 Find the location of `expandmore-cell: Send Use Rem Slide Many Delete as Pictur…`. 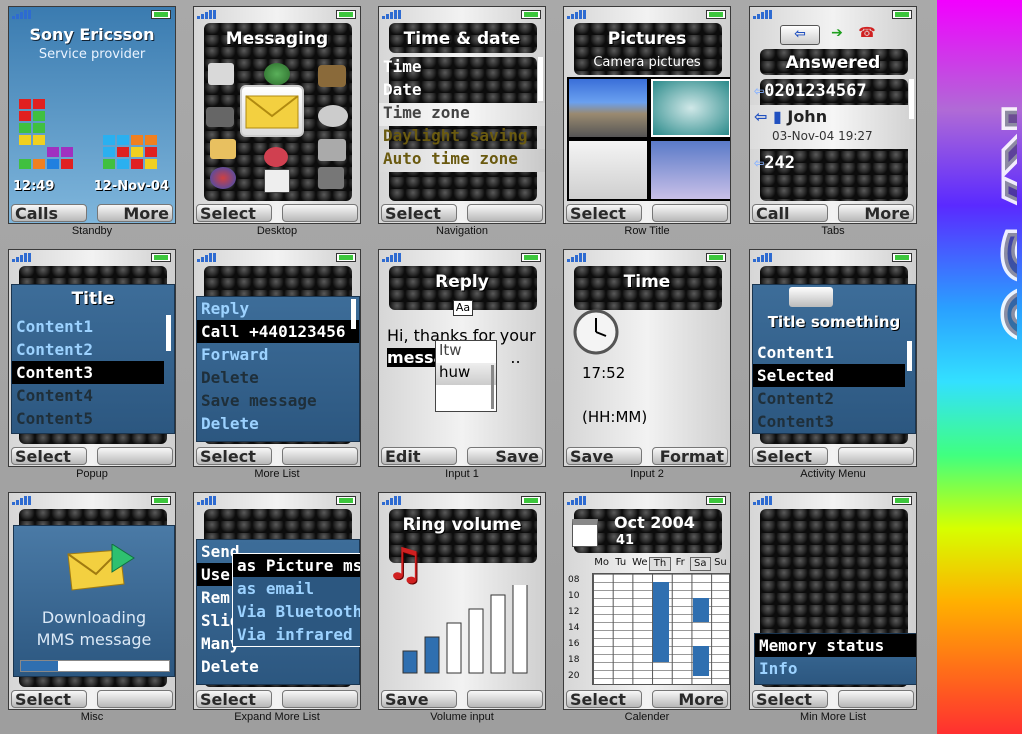

expandmore-cell: Send Use Rem Slide Many Delete as Pictur… is located at coordinates (277, 609).